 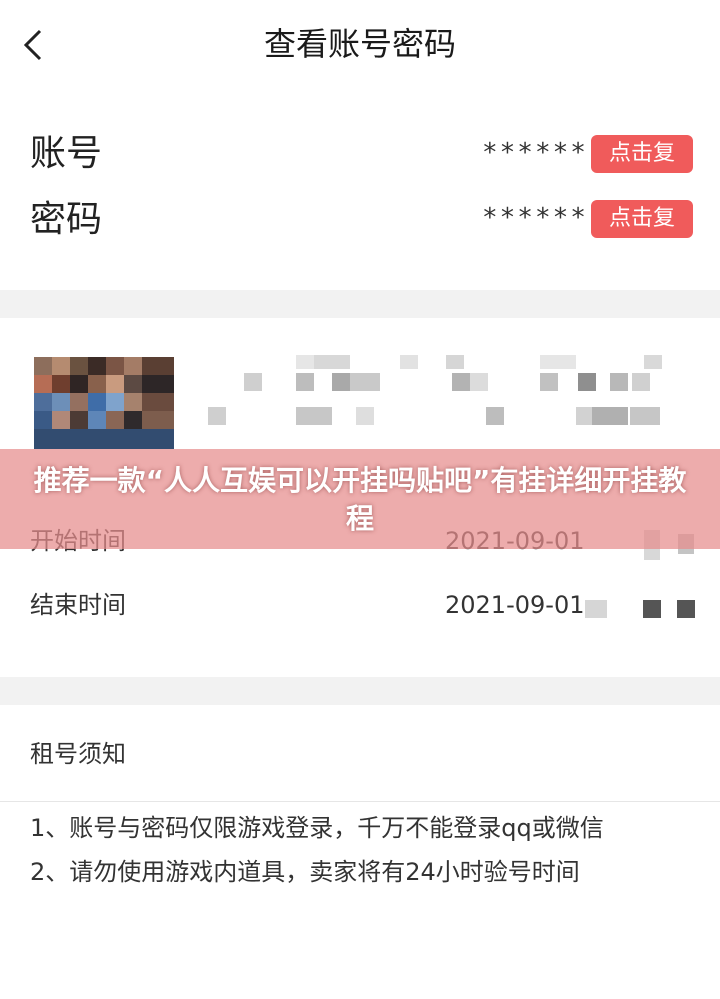 What do you see at coordinates (66, 219) in the screenshot?
I see `password-label: 密码` at bounding box center [66, 219].